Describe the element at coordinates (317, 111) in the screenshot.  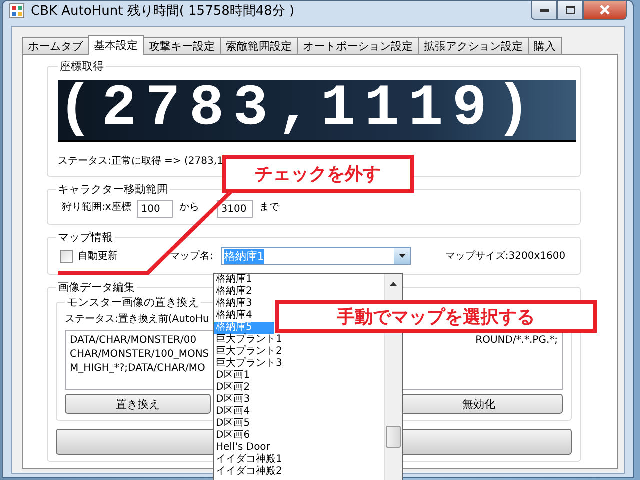
I see `coordinate-display: (2783,1119)` at that location.